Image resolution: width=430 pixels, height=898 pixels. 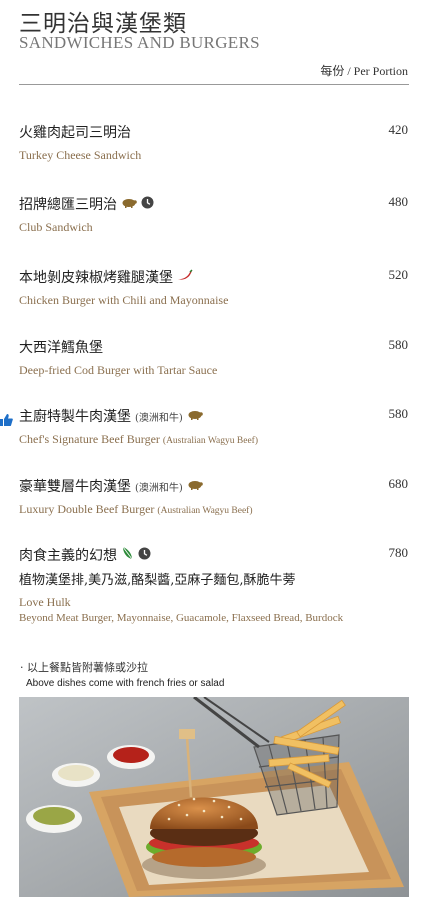 What do you see at coordinates (214, 84) in the screenshot?
I see `header-divider` at bounding box center [214, 84].